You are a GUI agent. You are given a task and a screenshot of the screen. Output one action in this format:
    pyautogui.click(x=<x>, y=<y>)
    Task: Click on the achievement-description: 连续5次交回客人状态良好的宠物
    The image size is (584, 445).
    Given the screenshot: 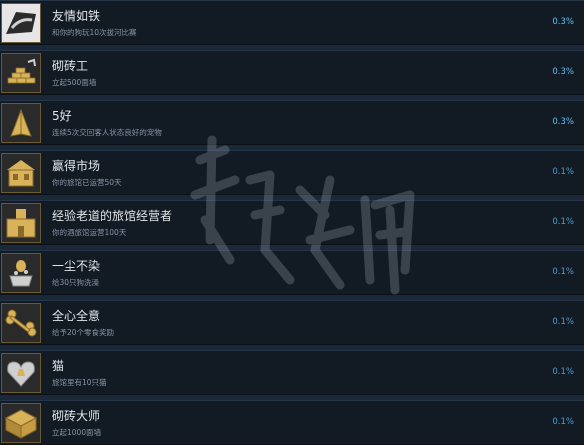 What is the action you would take?
    pyautogui.click(x=107, y=132)
    